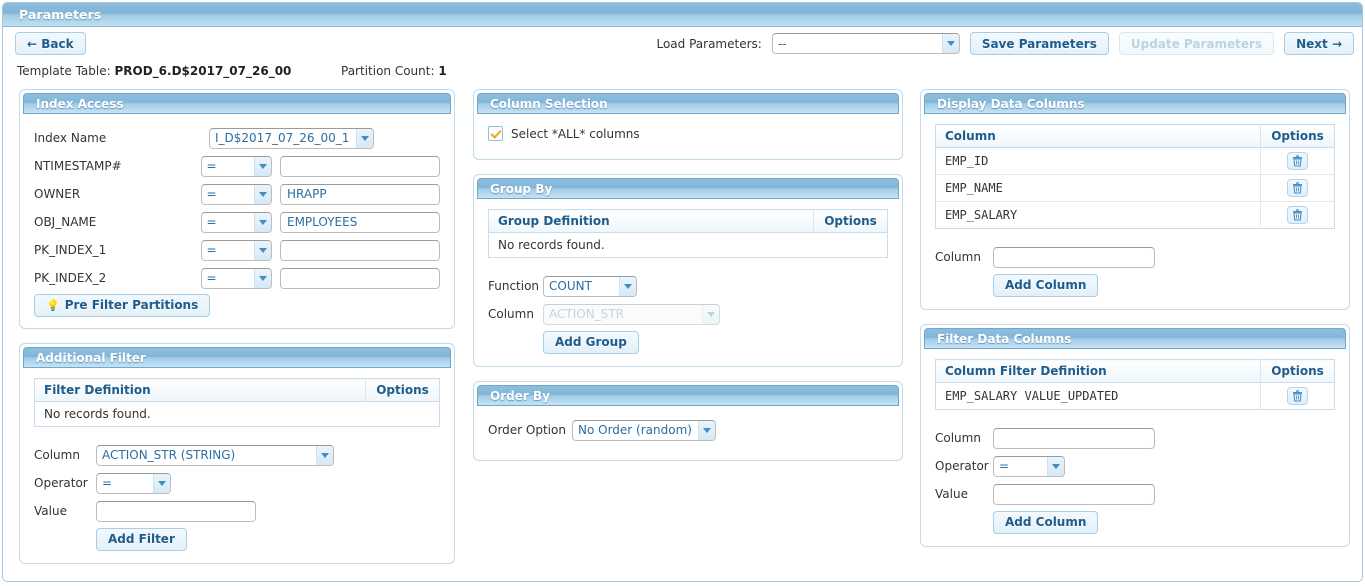 The width and height of the screenshot is (1365, 586). I want to click on order-option-row: Order Option No Order (random), so click(688, 430).